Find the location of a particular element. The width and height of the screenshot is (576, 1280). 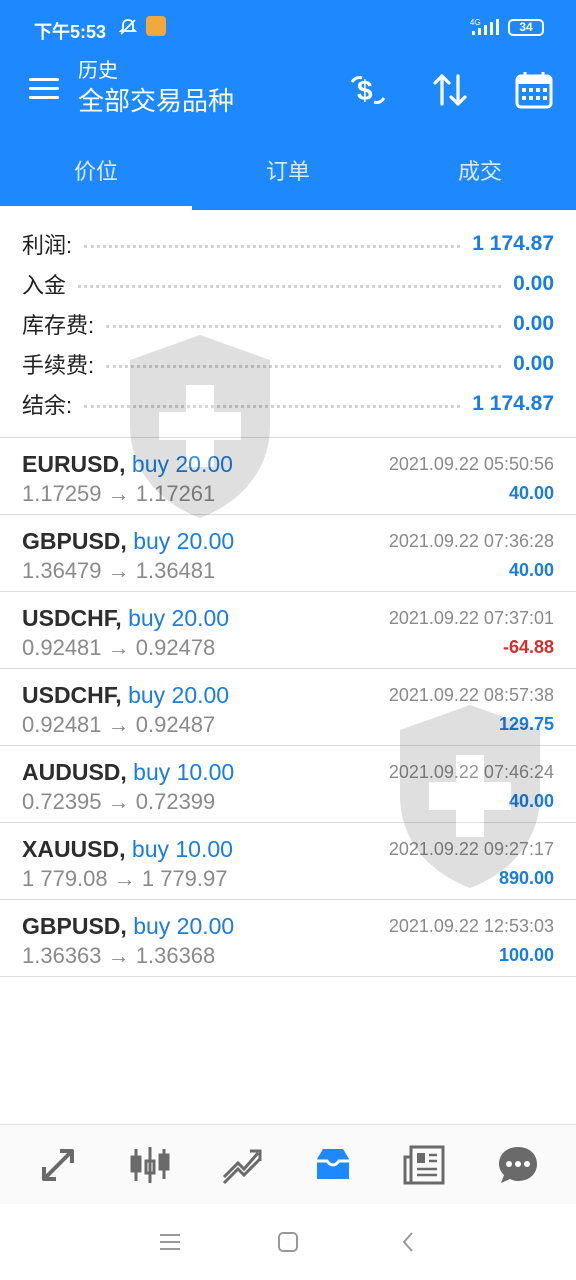

battery-indicator: 34 is located at coordinates (526, 27).